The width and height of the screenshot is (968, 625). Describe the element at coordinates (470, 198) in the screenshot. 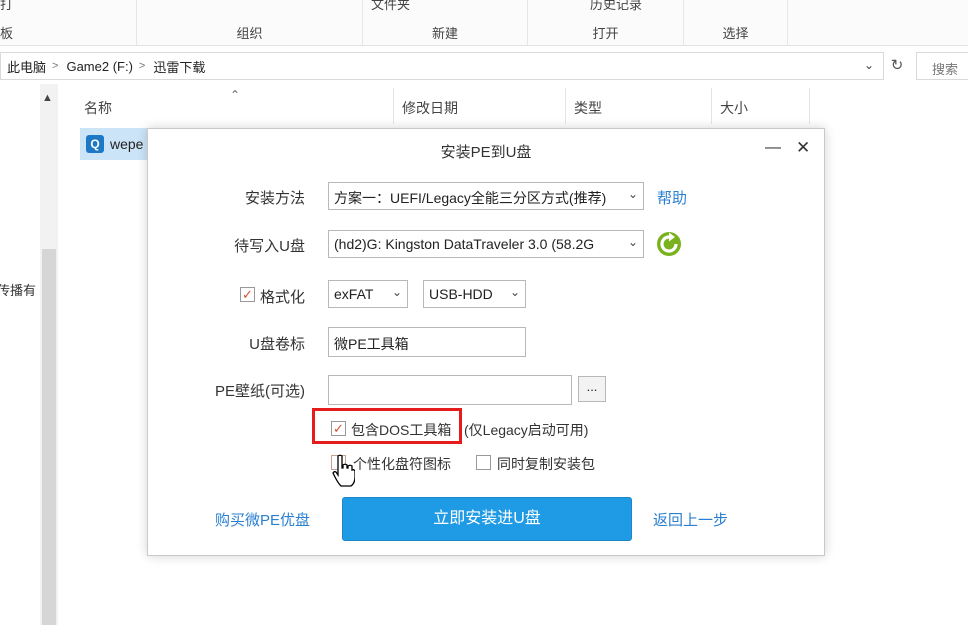

I see `install-method-value: 方案一：UEFI/Legacy全能三分区方式(推荐)` at that location.